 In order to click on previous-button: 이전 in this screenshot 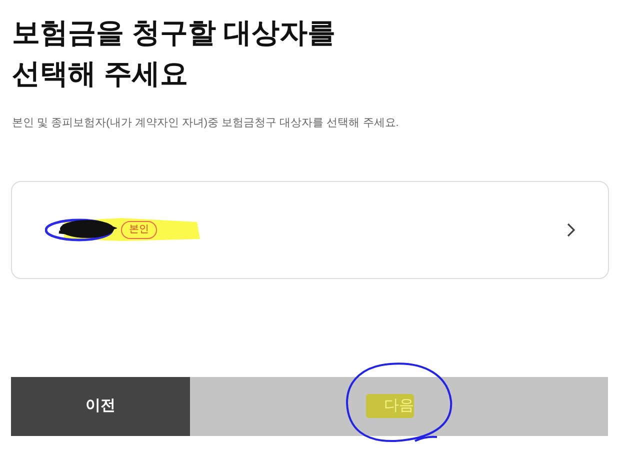, I will do `click(100, 406)`.